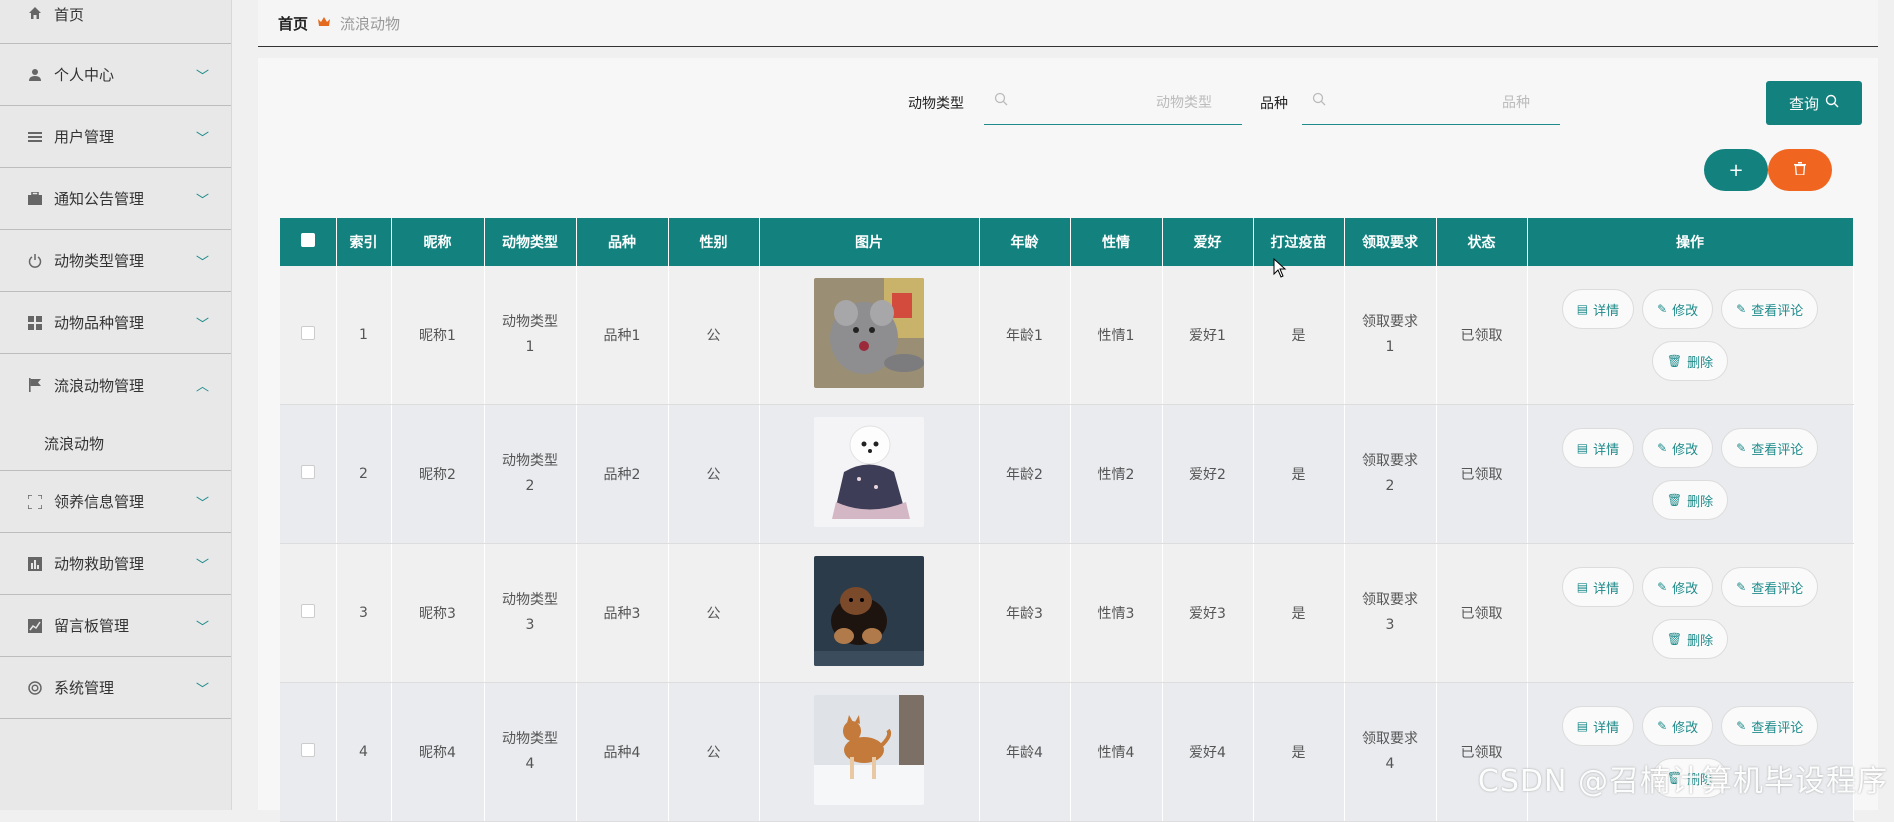 The height and width of the screenshot is (822, 1894). I want to click on column-header: 性情, so click(1116, 242).